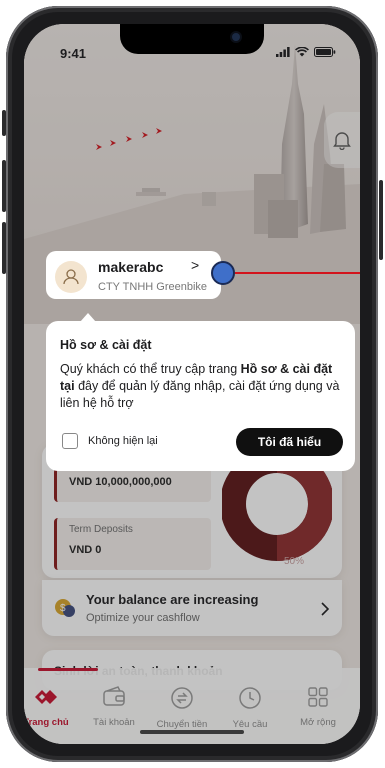 Image resolution: width=385 pixels, height=768 pixels. I want to click on balance-banner-title: Your balance are increasing, so click(172, 599).